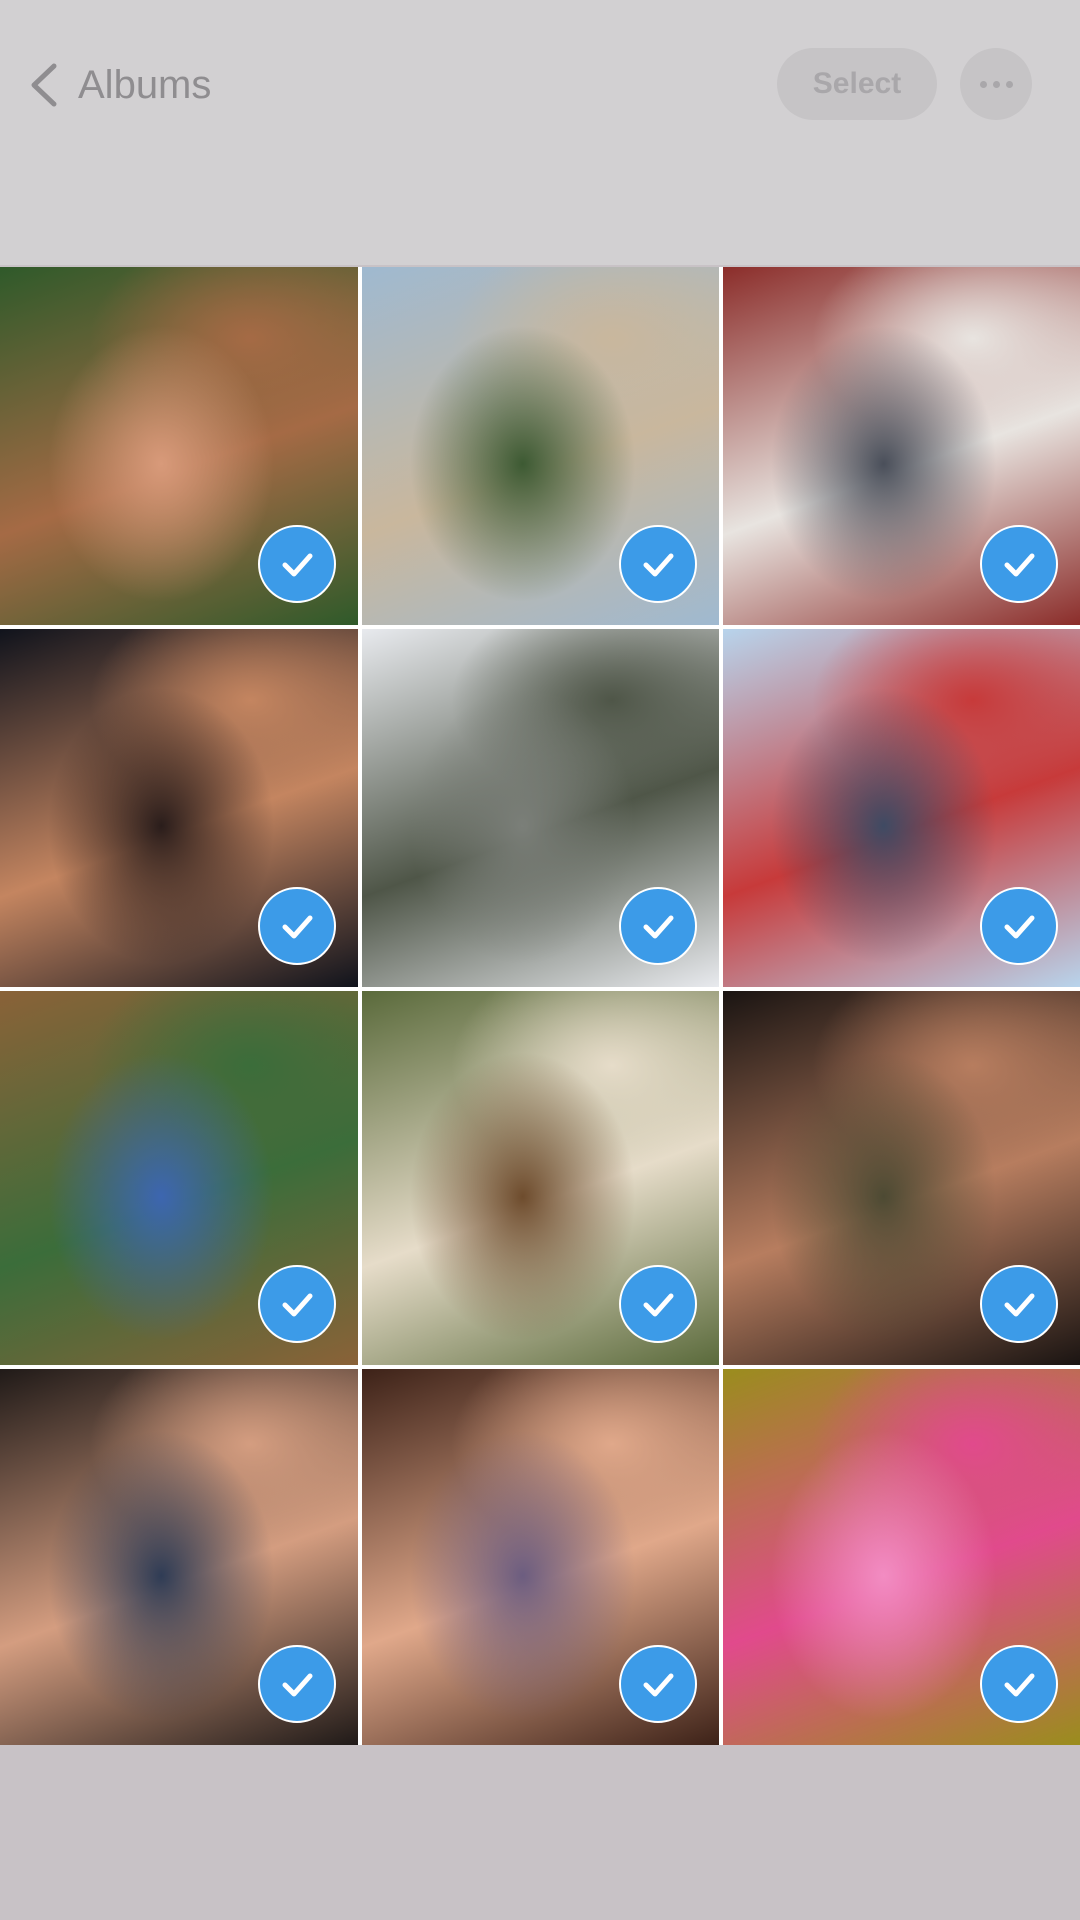 The width and height of the screenshot is (1080, 1920). What do you see at coordinates (44, 85) in the screenshot?
I see `chevron-left-icon` at bounding box center [44, 85].